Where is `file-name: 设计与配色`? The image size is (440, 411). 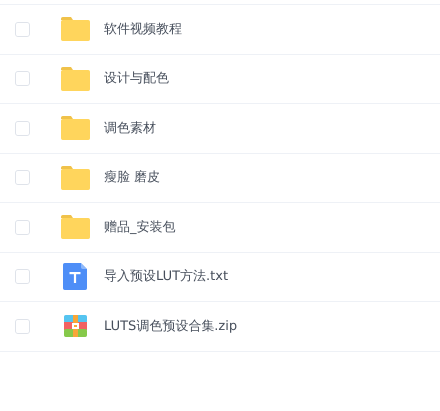
file-name: 设计与配色 is located at coordinates (136, 78).